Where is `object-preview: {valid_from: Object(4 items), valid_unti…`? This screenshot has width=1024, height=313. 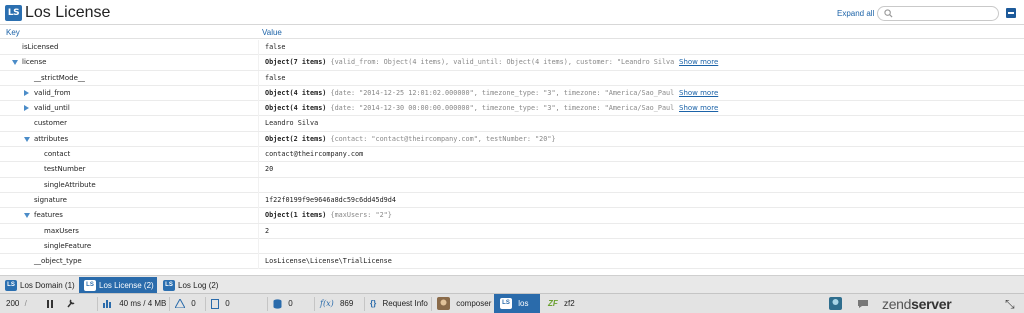 object-preview: {valid_from: Object(4 items), valid_unti… is located at coordinates (500, 62).